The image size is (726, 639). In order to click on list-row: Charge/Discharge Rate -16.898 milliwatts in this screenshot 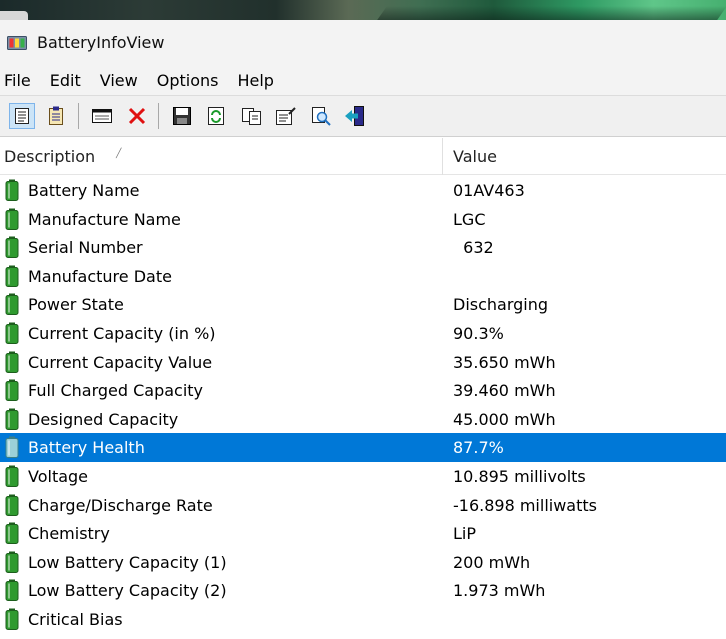, I will do `click(363, 505)`.